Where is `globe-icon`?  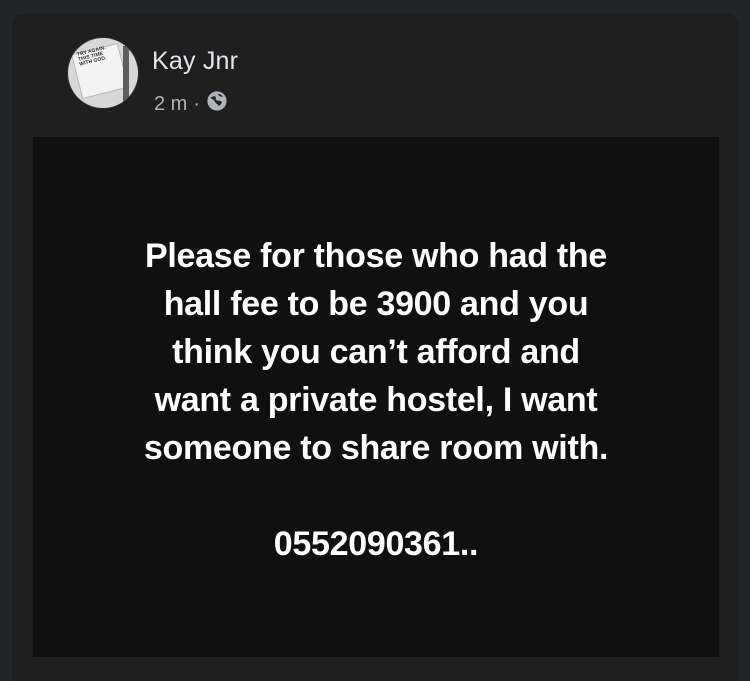 globe-icon is located at coordinates (217, 104).